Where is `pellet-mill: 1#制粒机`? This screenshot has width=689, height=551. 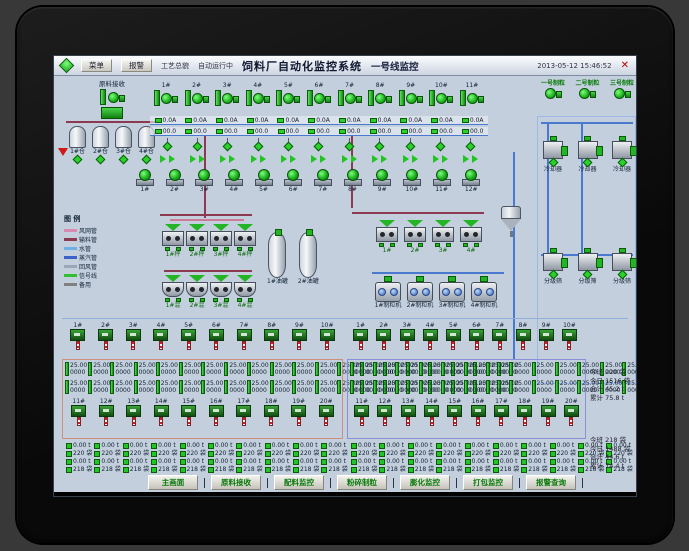
pellet-mill: 1#制粒机 is located at coordinates (388, 292).